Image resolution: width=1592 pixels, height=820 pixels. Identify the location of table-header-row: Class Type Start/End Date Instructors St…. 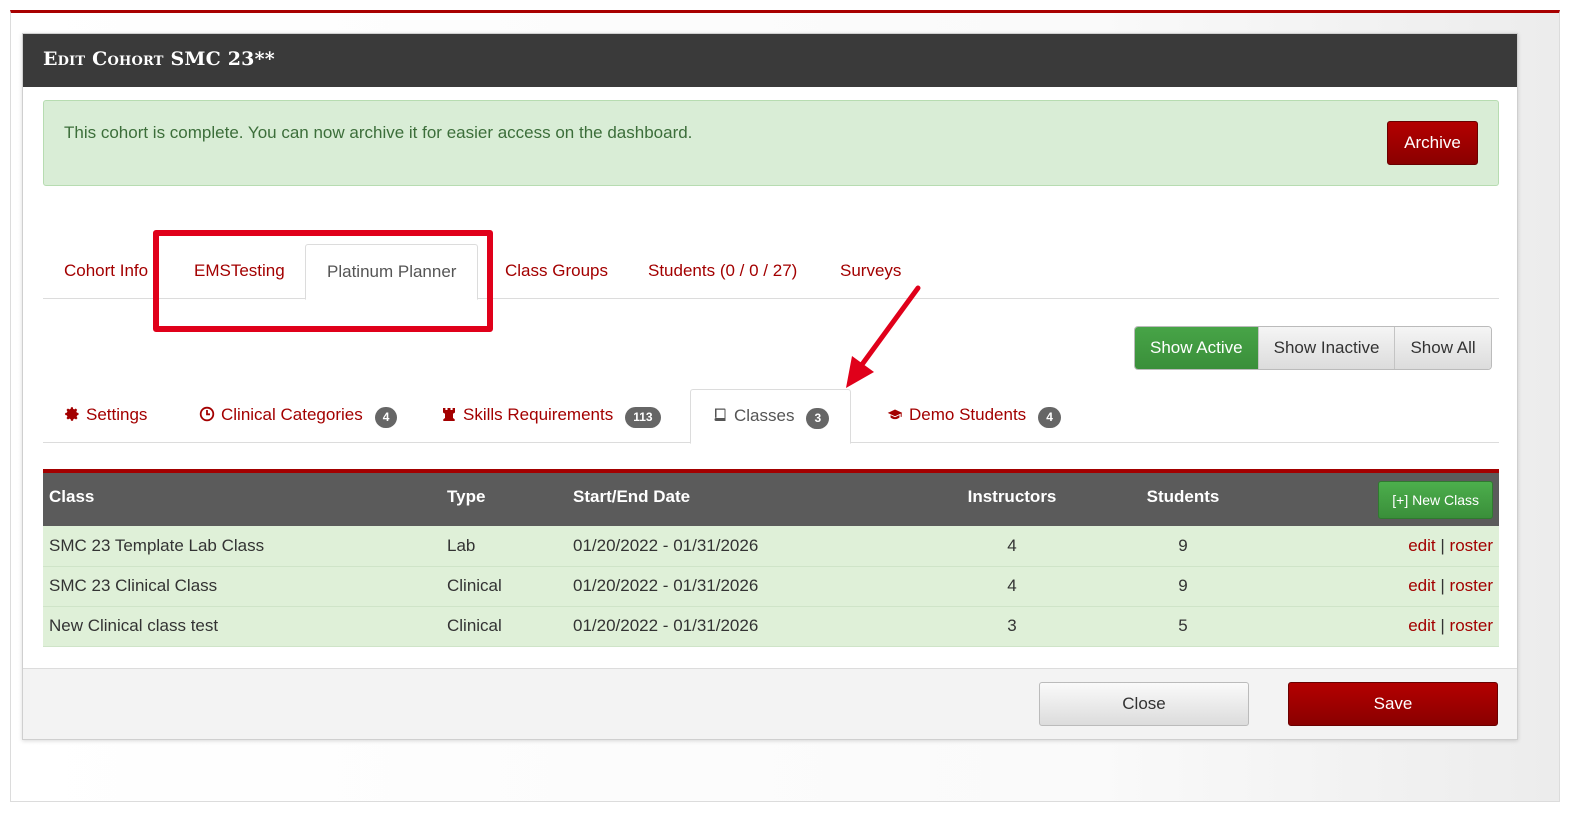
(771, 499).